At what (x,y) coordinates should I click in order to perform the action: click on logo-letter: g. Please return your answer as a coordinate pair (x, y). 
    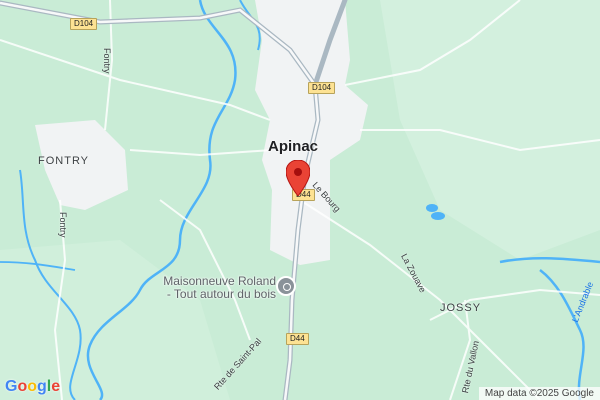
    Looking at the image, I should click on (42, 386).